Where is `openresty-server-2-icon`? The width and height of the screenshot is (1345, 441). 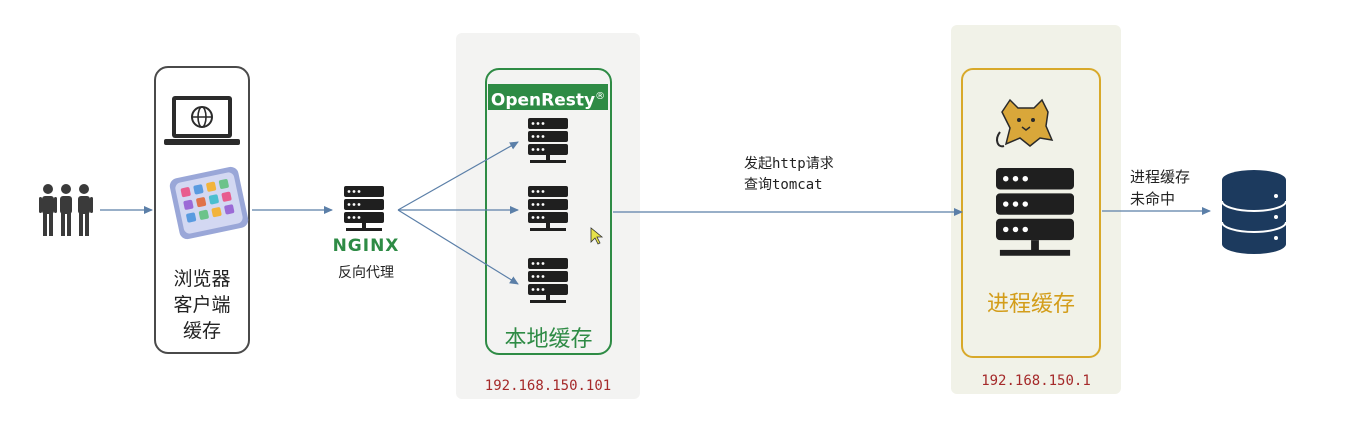
openresty-server-2-icon is located at coordinates (548, 208).